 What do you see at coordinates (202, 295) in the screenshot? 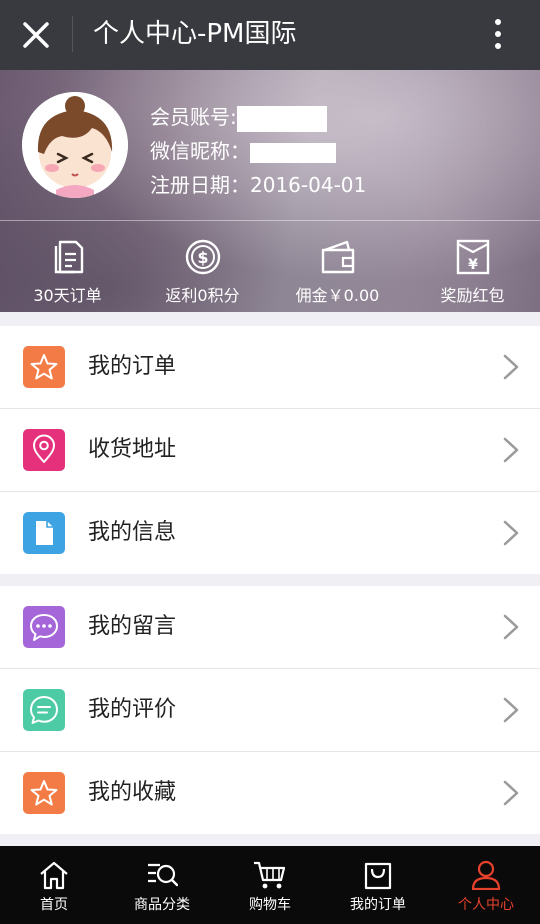
I see `stat-label: 返利0积分` at bounding box center [202, 295].